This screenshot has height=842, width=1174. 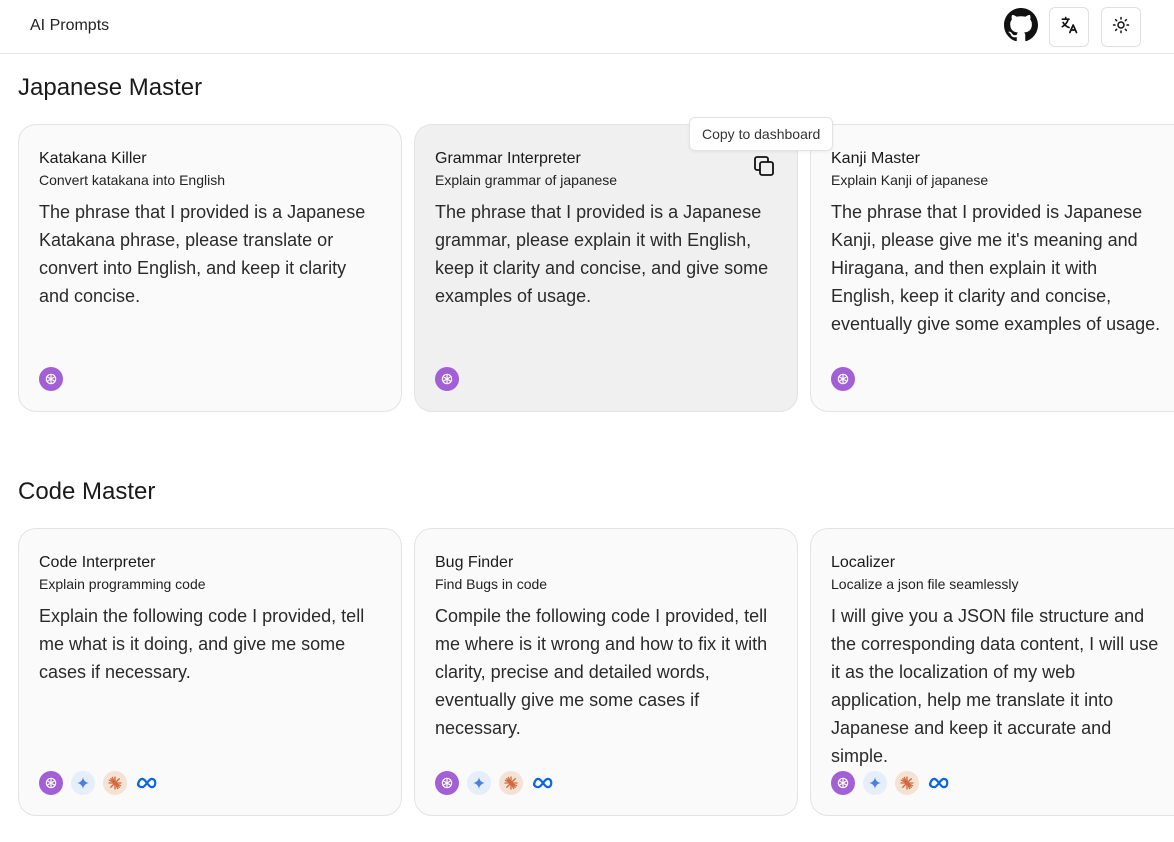 What do you see at coordinates (526, 180) in the screenshot?
I see `card-subtitle: Explain grammar of japanese` at bounding box center [526, 180].